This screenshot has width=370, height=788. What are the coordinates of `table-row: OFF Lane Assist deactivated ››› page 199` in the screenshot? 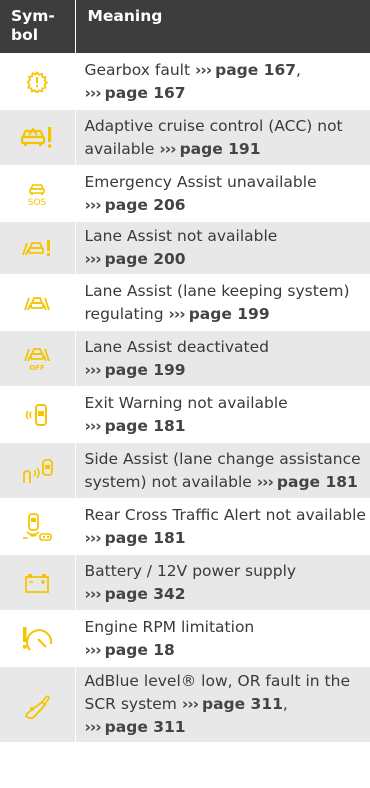 It's located at (185, 358).